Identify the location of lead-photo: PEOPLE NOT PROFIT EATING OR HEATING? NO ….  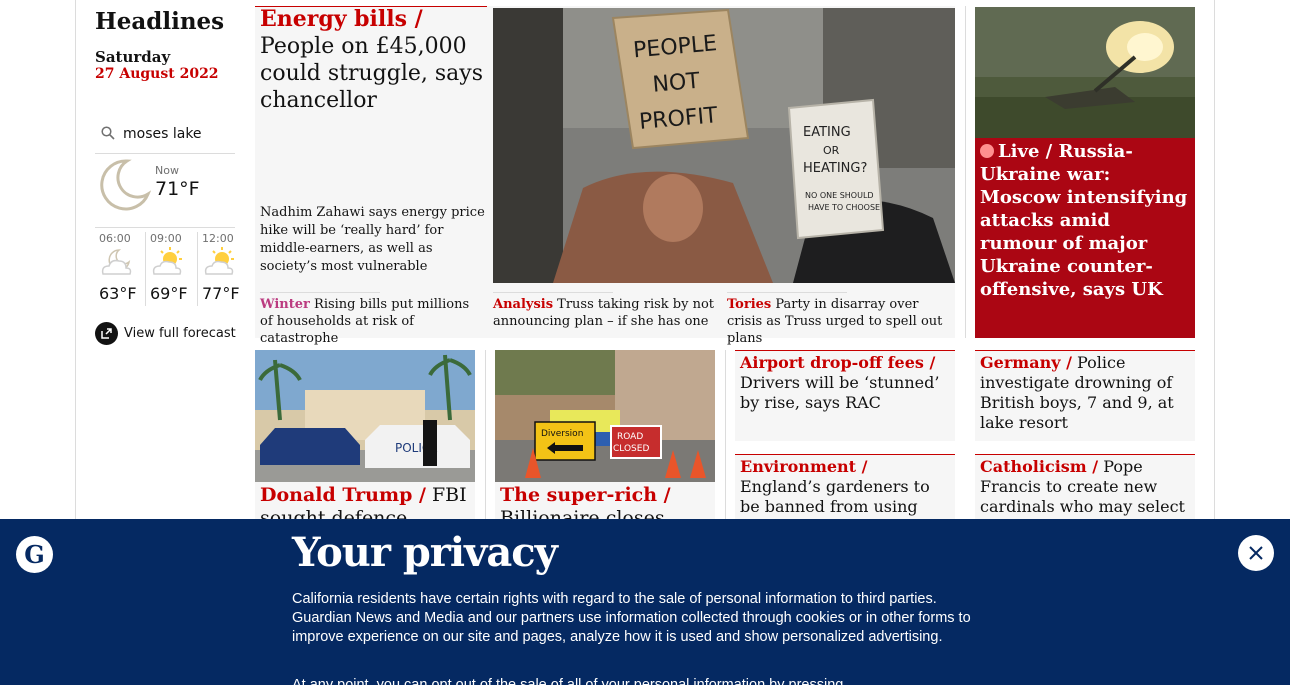
(724, 145).